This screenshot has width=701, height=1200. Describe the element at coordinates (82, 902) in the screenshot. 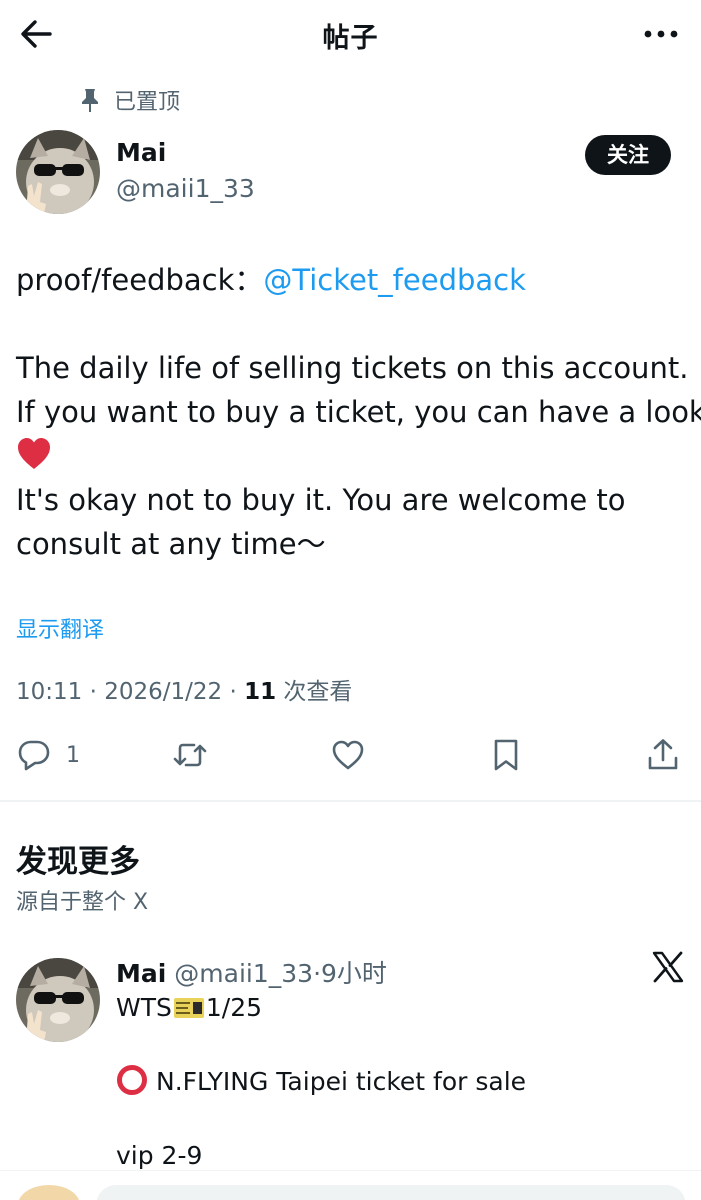

I see `discover-more-subtitle: 源自于整个 X` at that location.